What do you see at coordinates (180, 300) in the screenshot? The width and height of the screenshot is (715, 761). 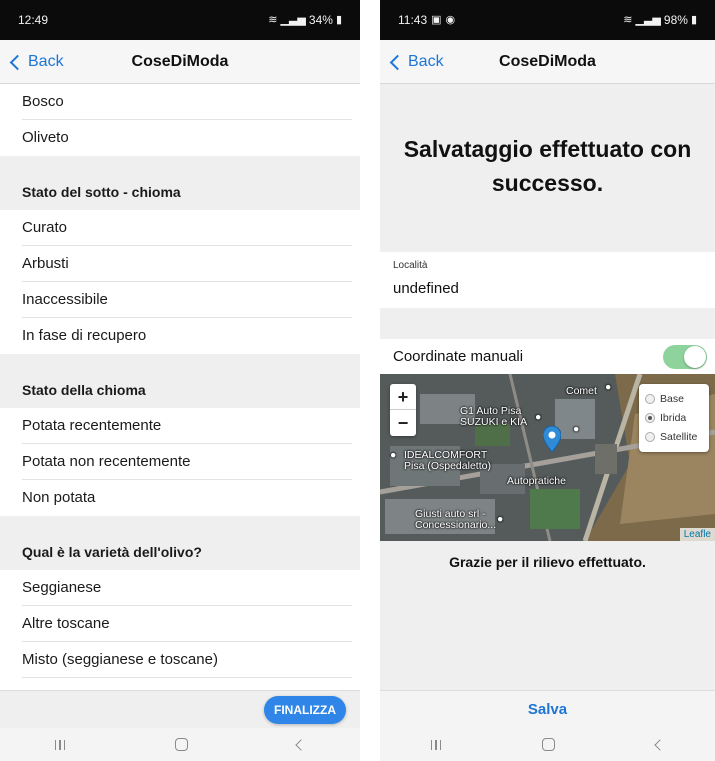 I see `list-item: Inaccessibile` at bounding box center [180, 300].